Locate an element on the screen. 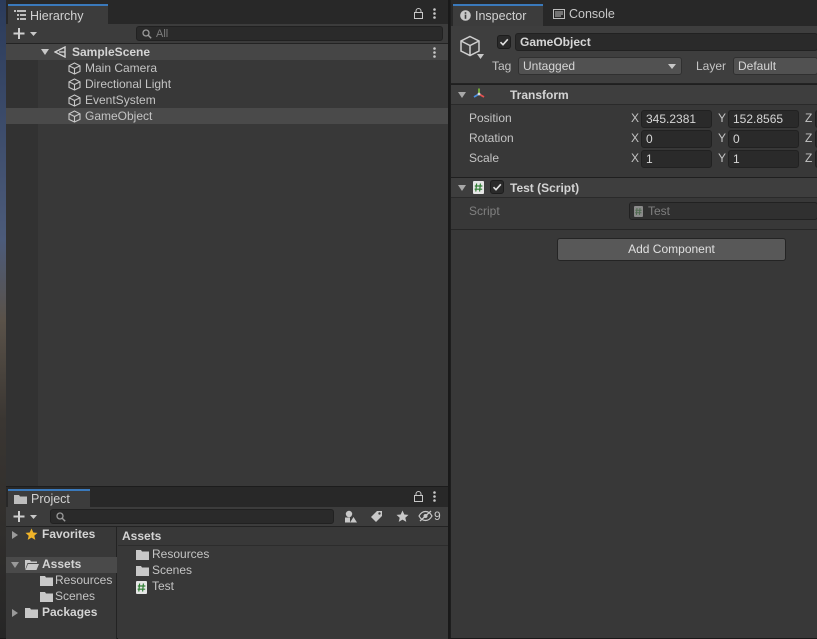 Image resolution: width=817 pixels, height=639 pixels. tree-item-scenes: Scenes is located at coordinates (61, 597).